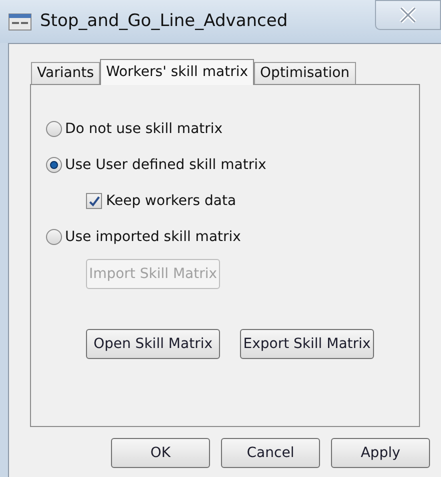 This screenshot has height=477, width=441. I want to click on radio-label: Use User defined skill matrix, so click(165, 165).